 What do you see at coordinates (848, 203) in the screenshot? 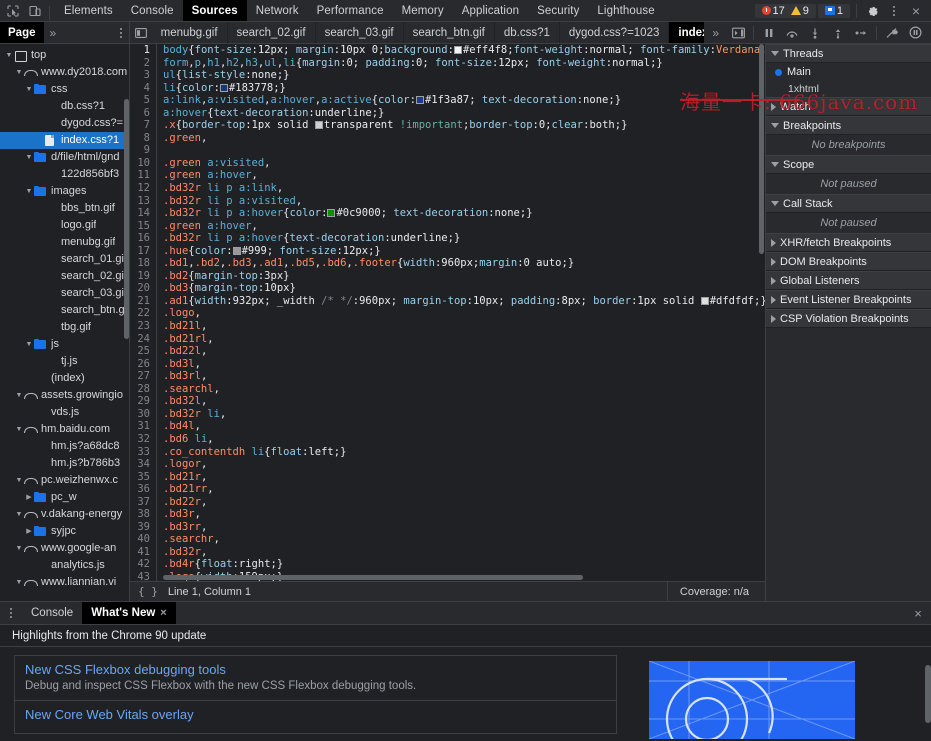
I see `debugger-section-call-stack: Call Stack` at bounding box center [848, 203].